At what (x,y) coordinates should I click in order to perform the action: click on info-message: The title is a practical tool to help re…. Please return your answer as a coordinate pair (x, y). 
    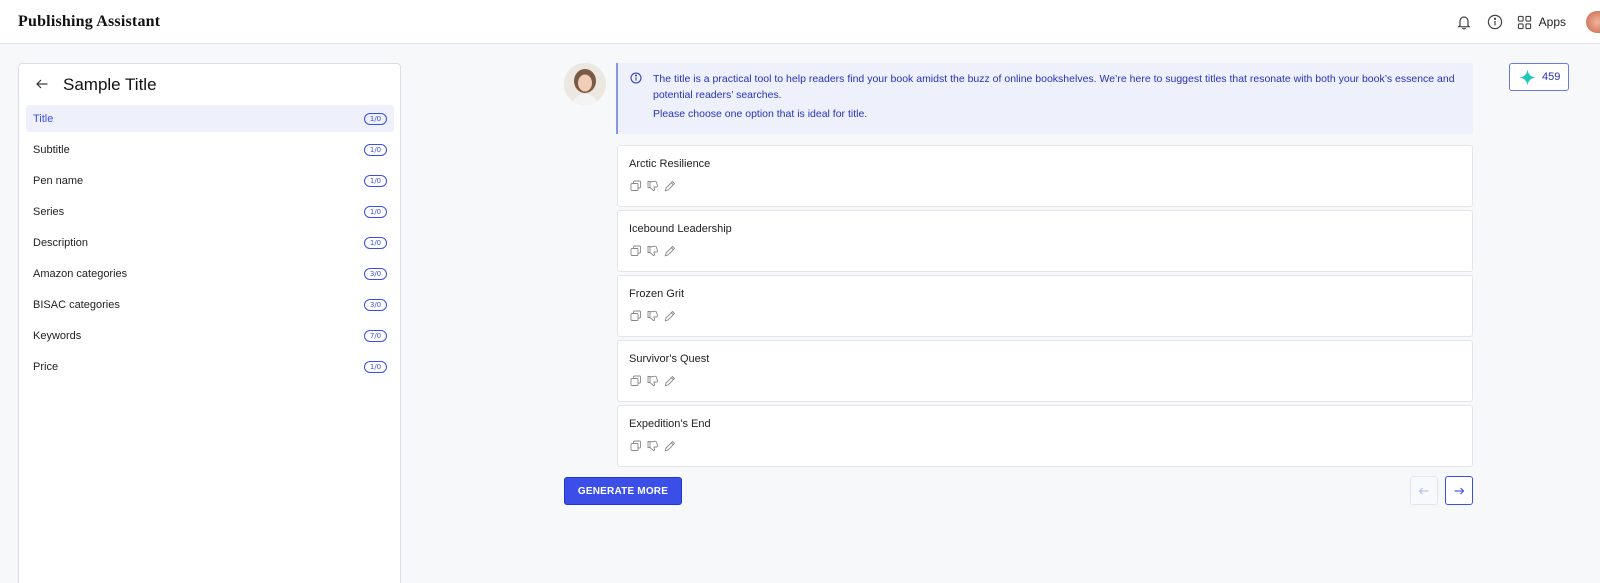
    Looking at the image, I should click on (1044, 98).